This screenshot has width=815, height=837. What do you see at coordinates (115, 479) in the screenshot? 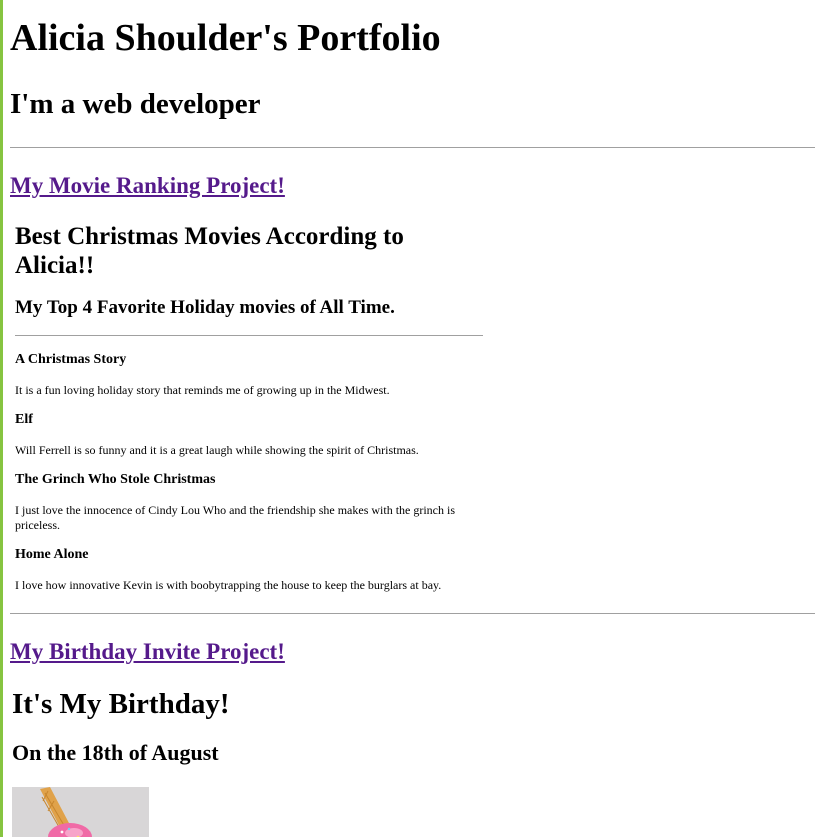
I see `movie-name: The Grinch Who Stole Christmas` at bounding box center [115, 479].